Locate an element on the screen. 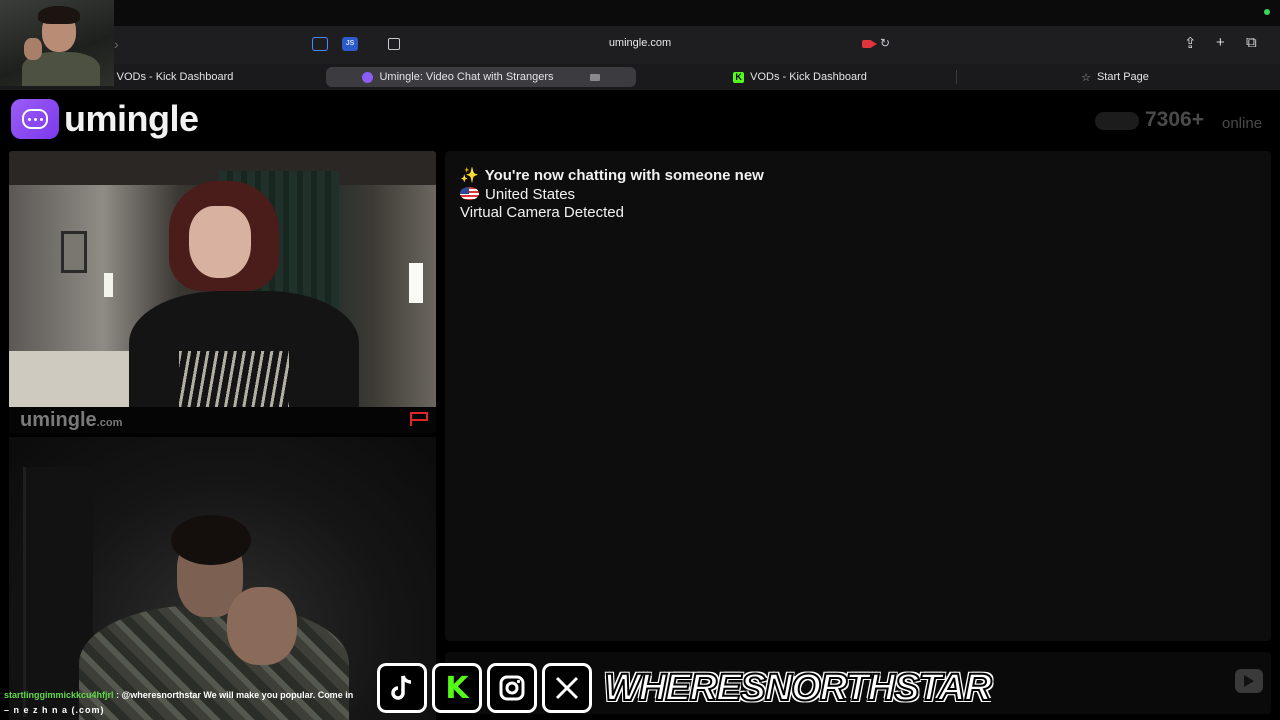 Image resolution: width=1280 pixels, height=720 pixels. x-icon is located at coordinates (567, 688).